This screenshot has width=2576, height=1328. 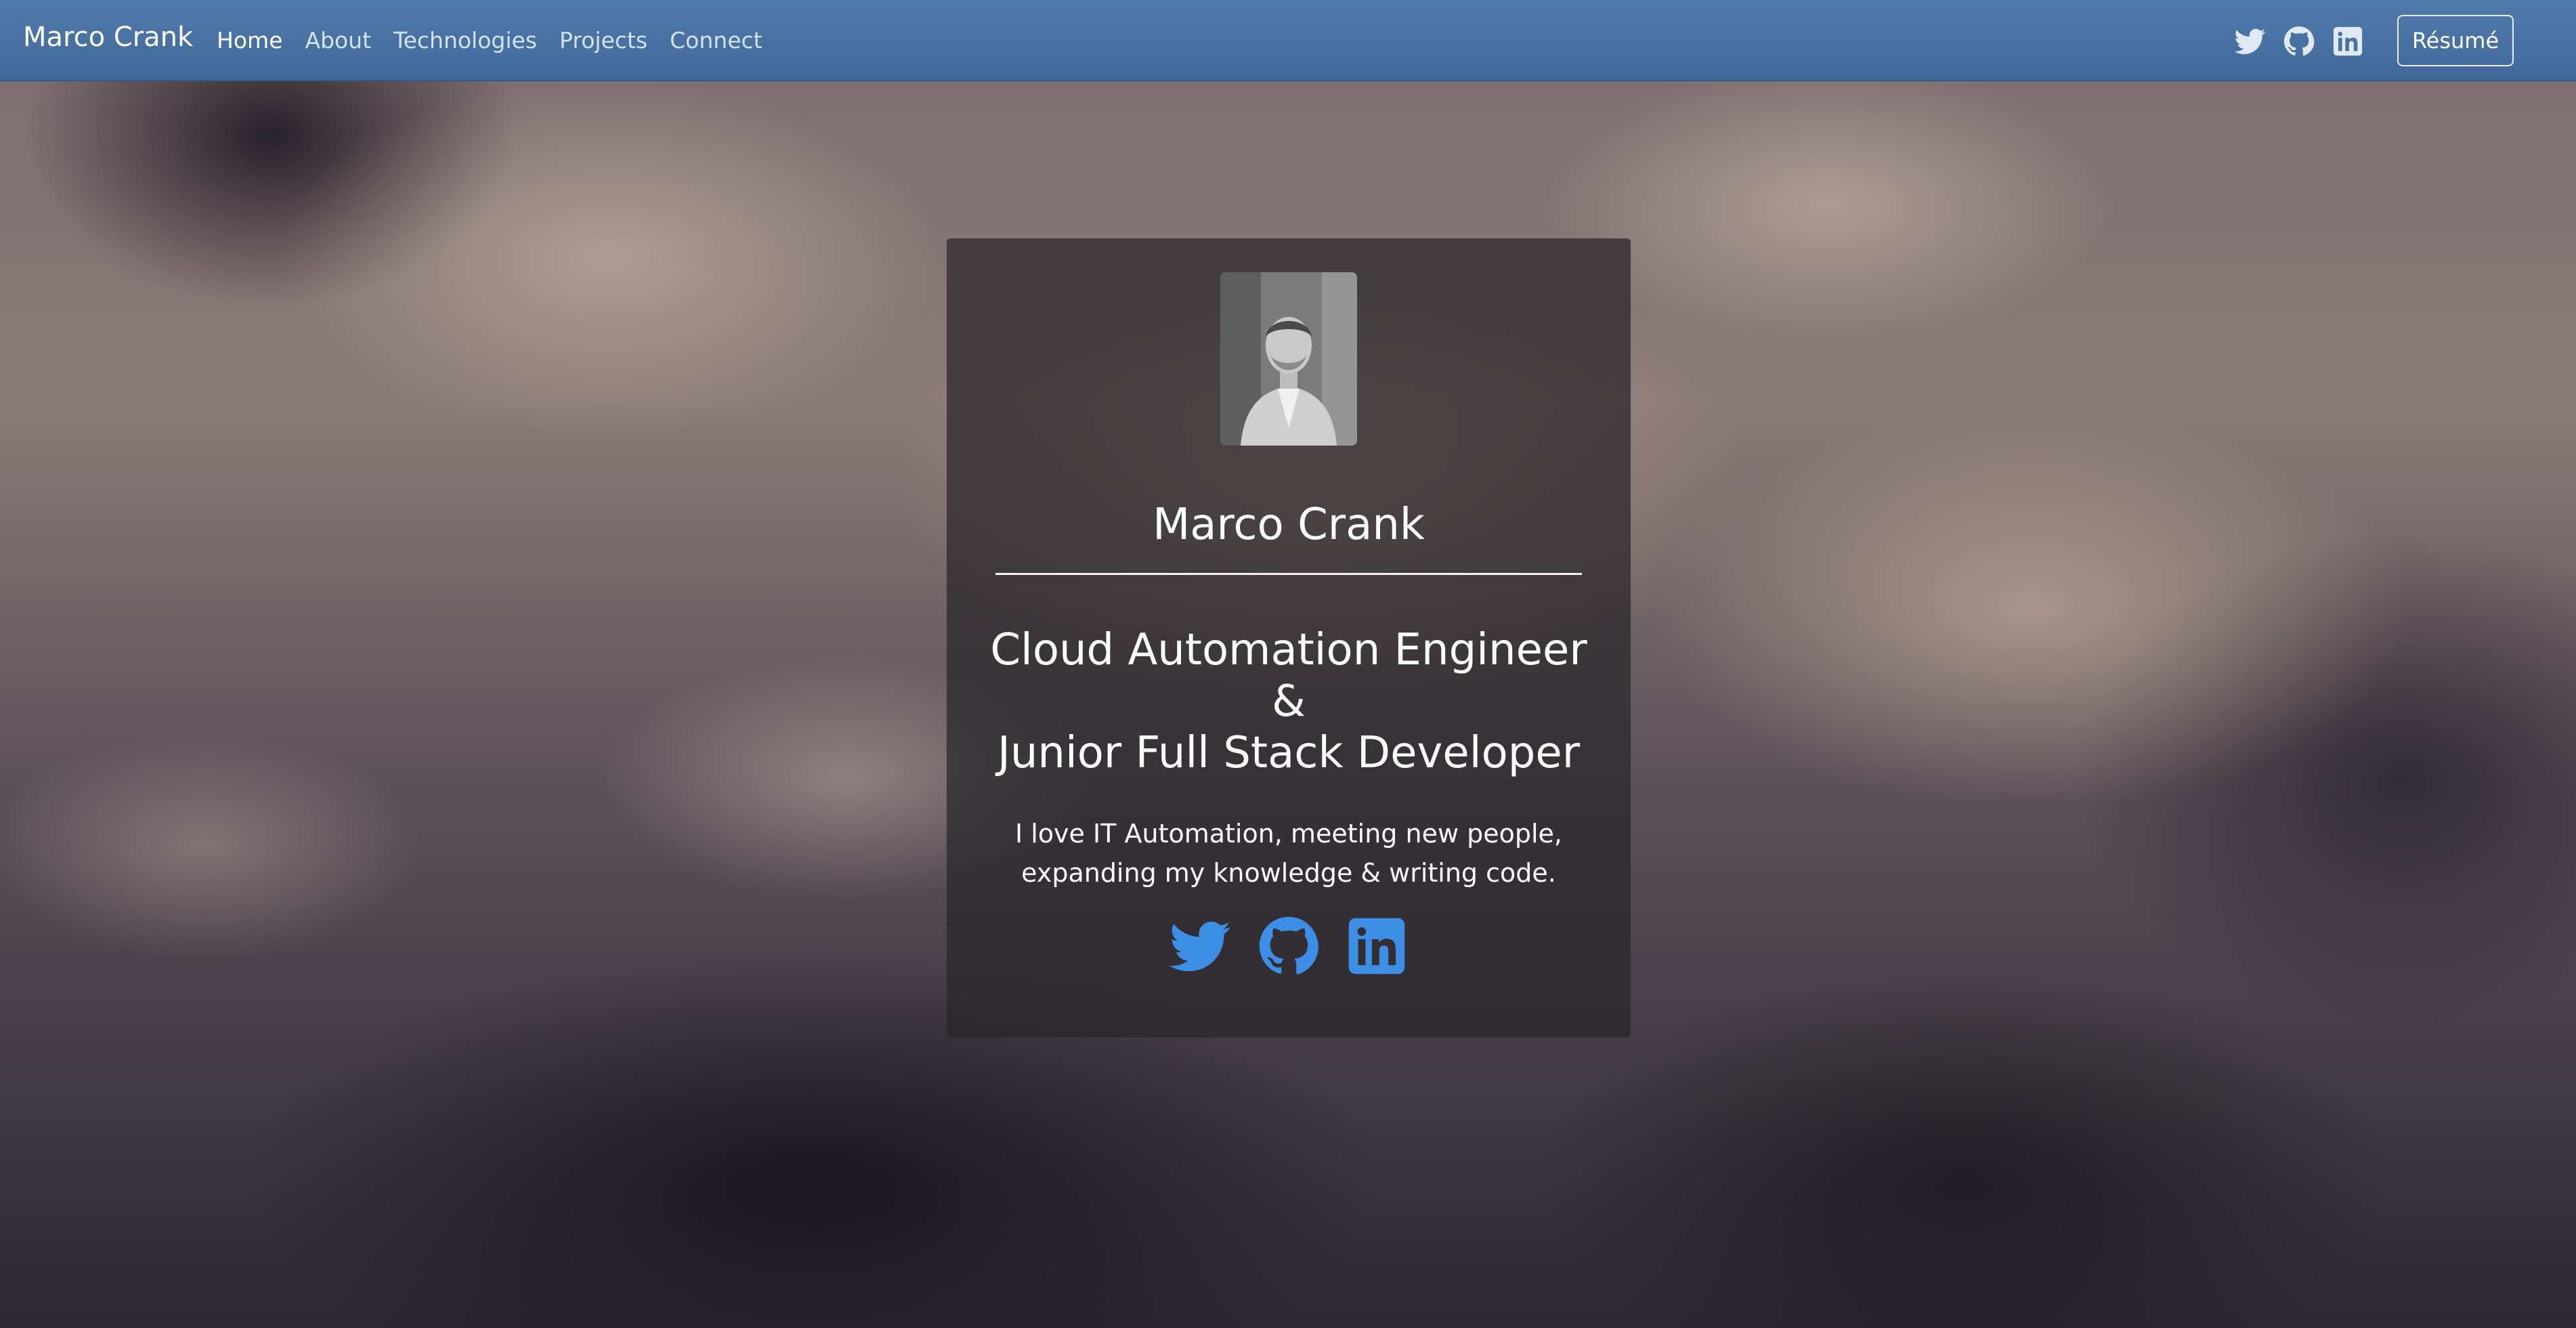 What do you see at coordinates (1288, 650) in the screenshot?
I see `role-line: Cloud Automation Engineer` at bounding box center [1288, 650].